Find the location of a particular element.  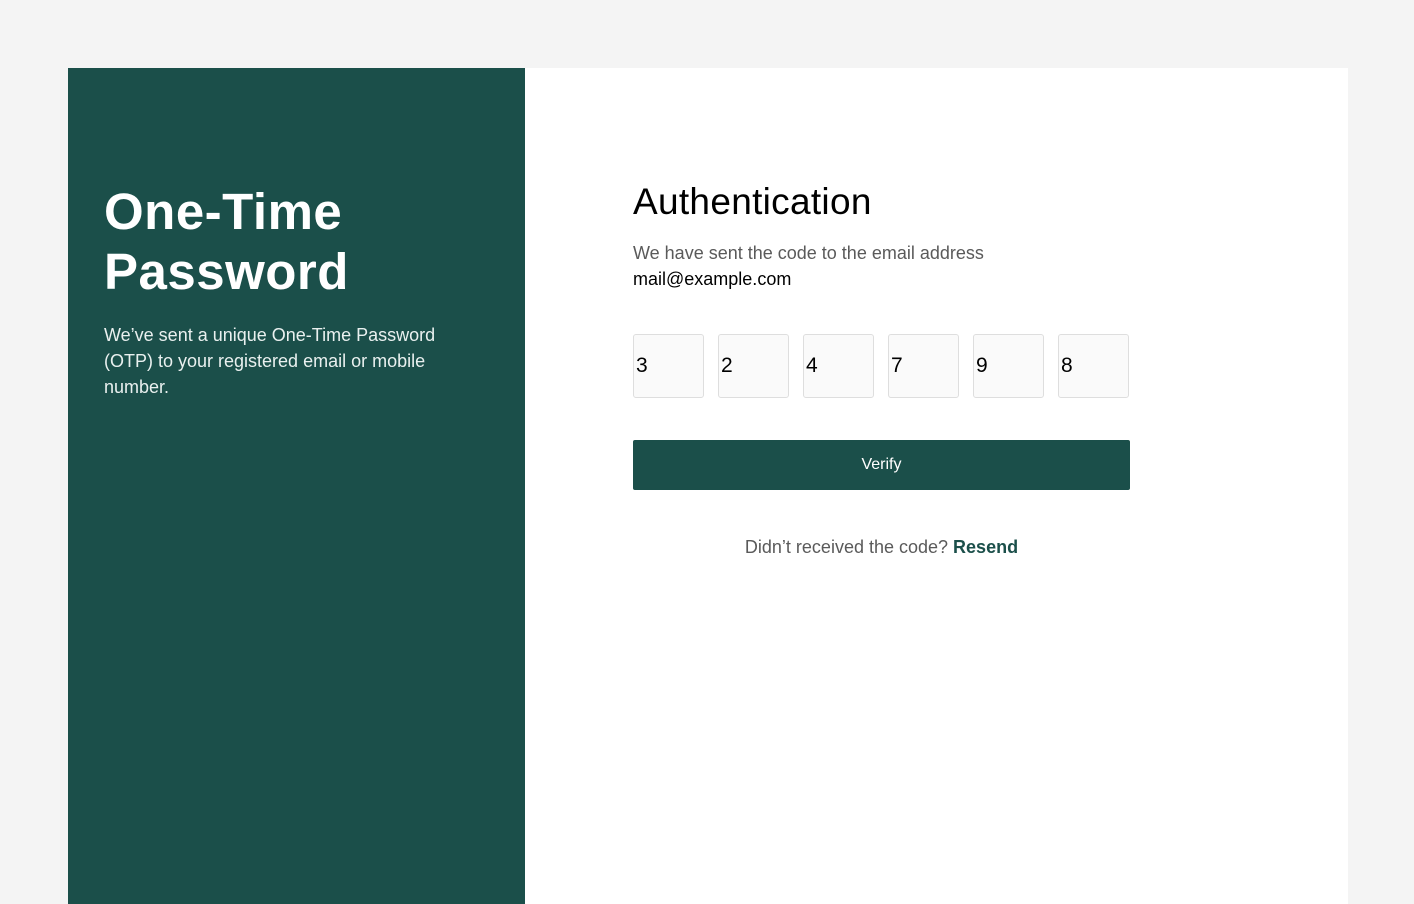

resend-row: Didn’t received the code? Resend is located at coordinates (881, 547).